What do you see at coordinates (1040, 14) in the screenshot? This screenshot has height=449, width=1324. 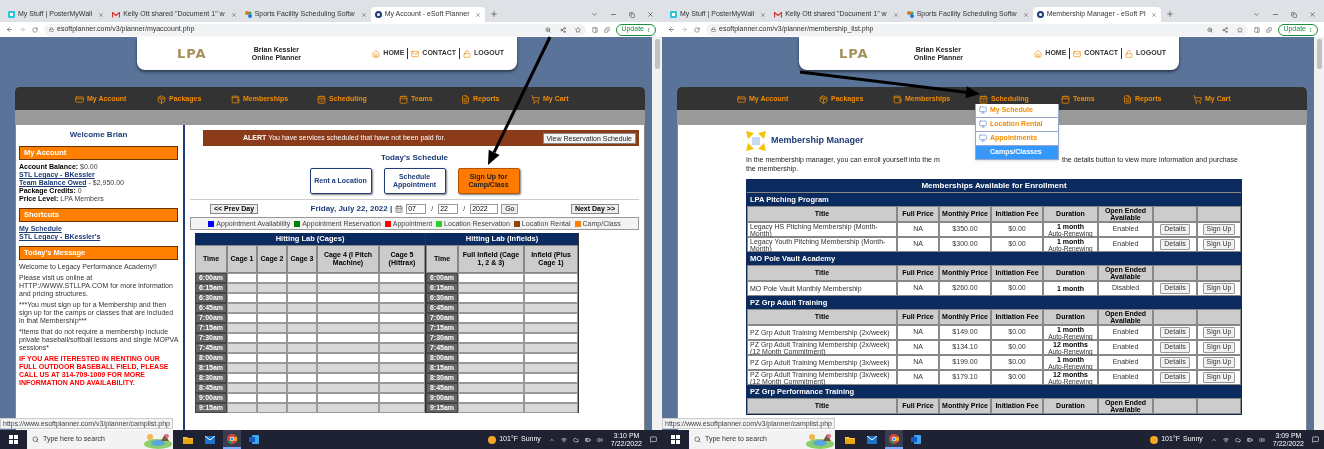 I see `globe-icon` at bounding box center [1040, 14].